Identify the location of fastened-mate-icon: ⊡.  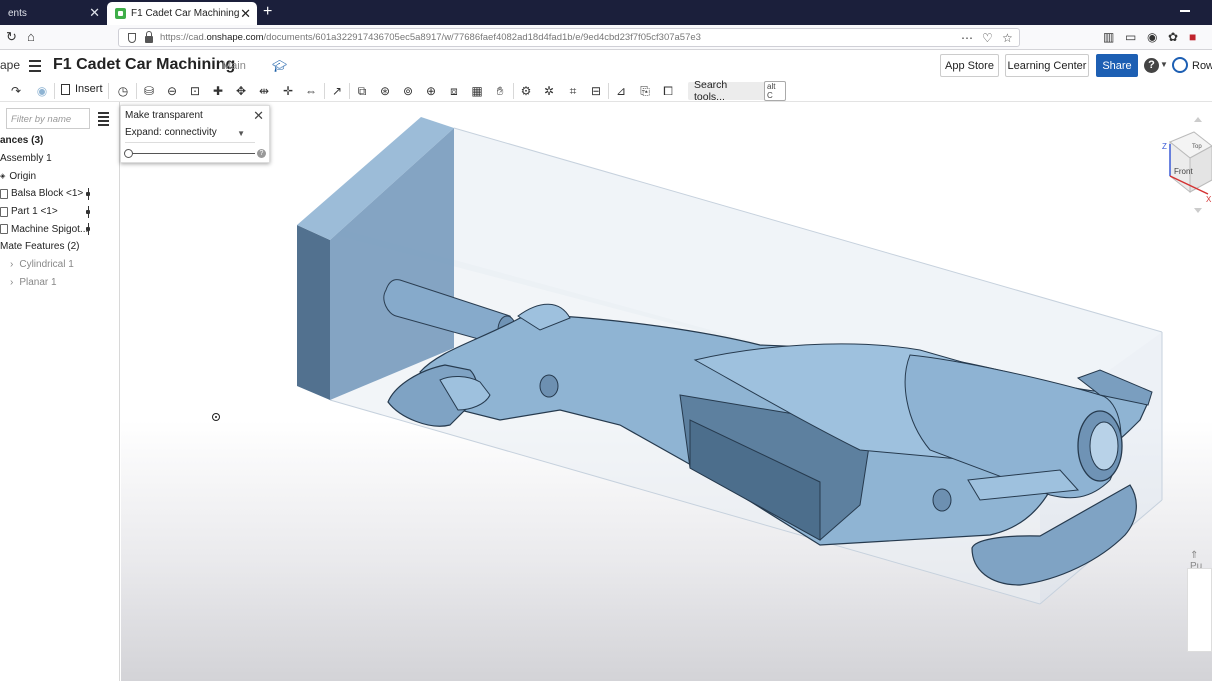
(195, 91).